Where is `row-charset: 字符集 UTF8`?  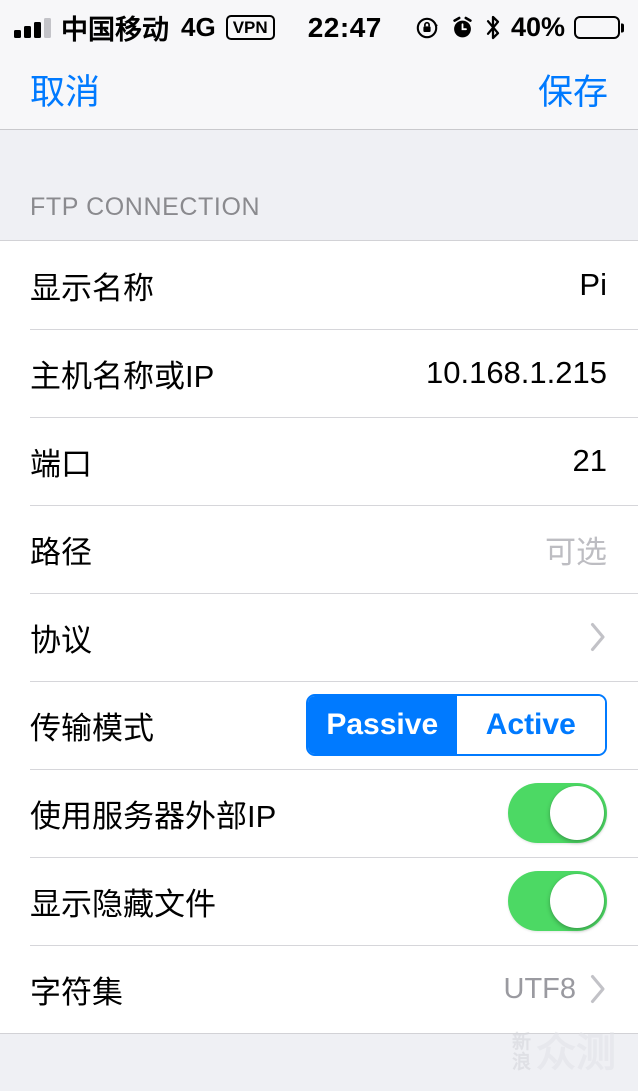
row-charset: 字符集 UTF8 is located at coordinates (319, 989).